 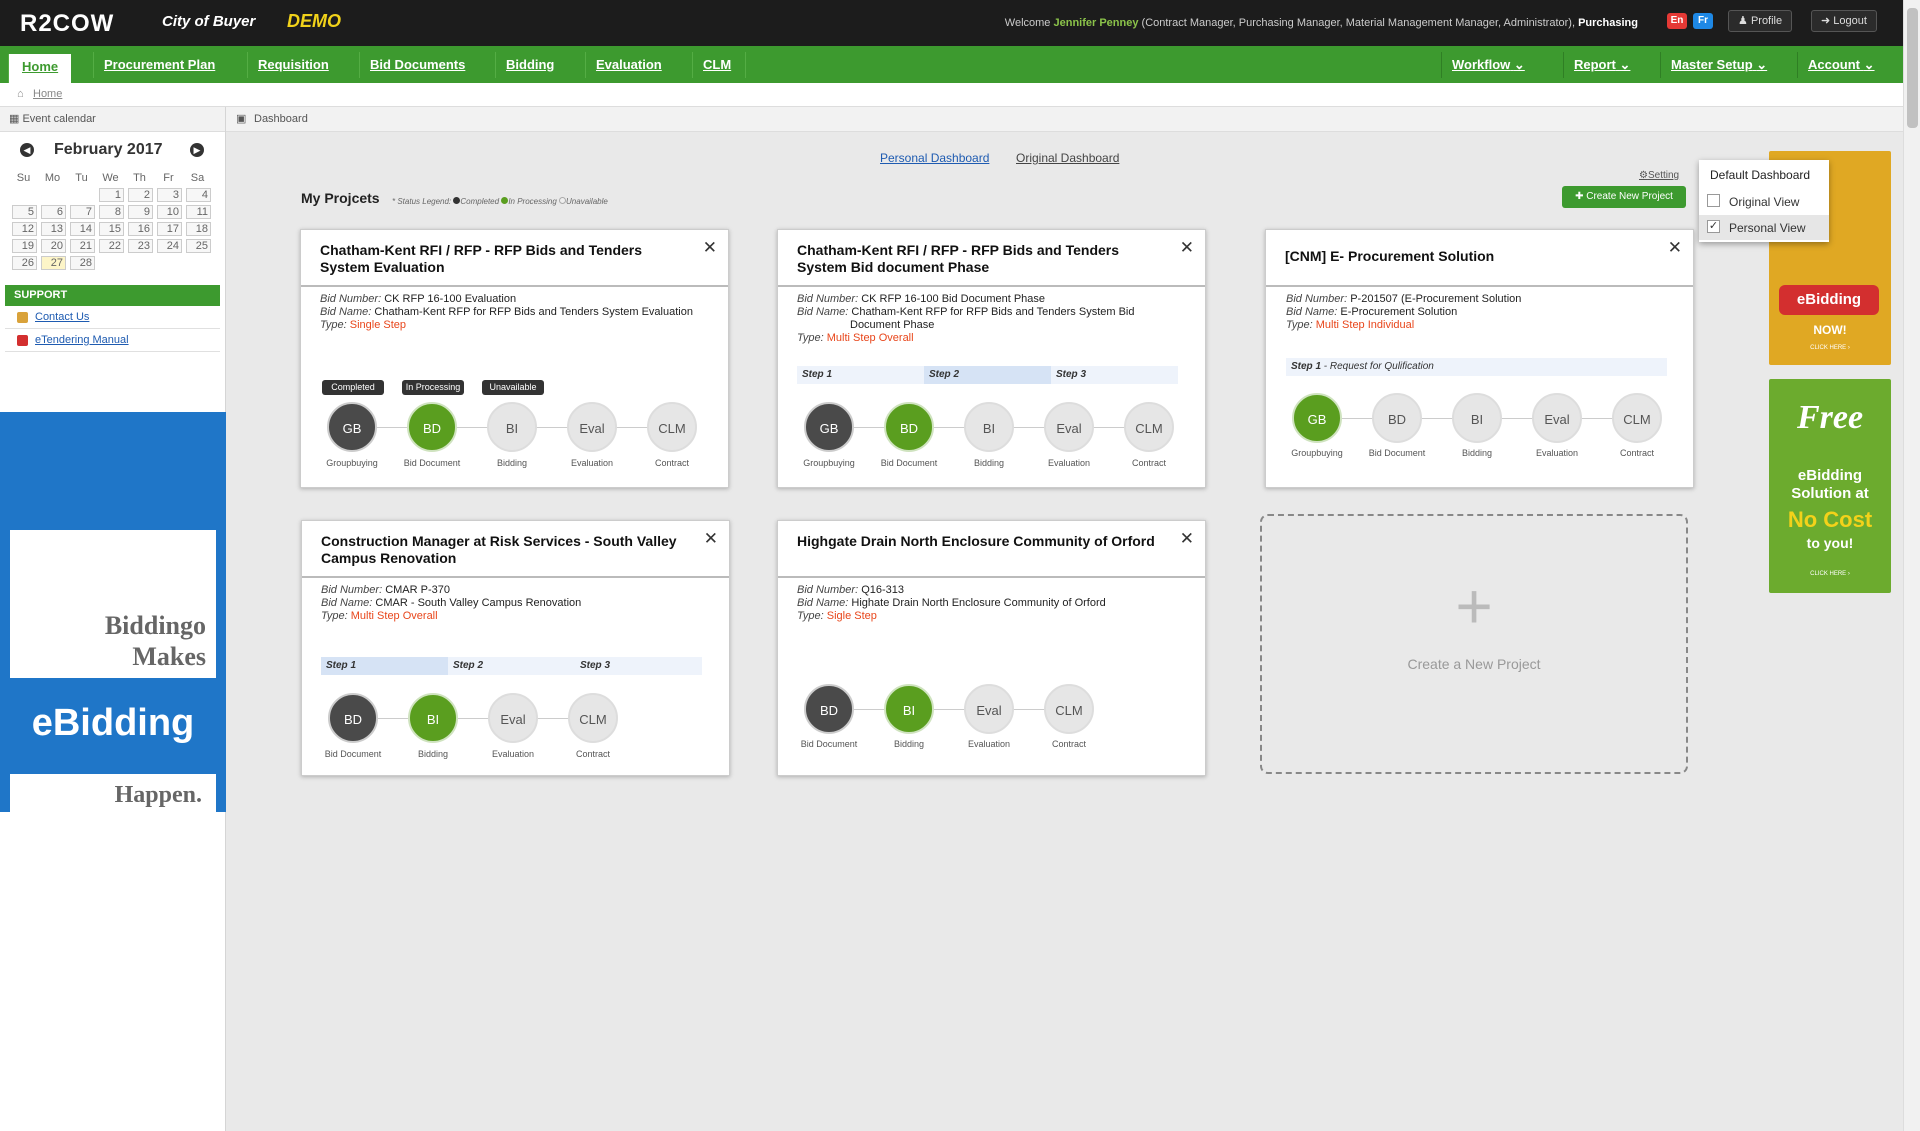 I want to click on calendar-day: 5, so click(x=24, y=212).